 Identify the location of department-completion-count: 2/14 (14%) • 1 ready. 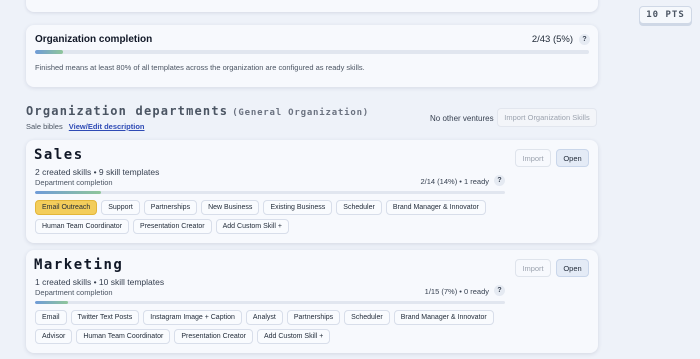
(455, 181).